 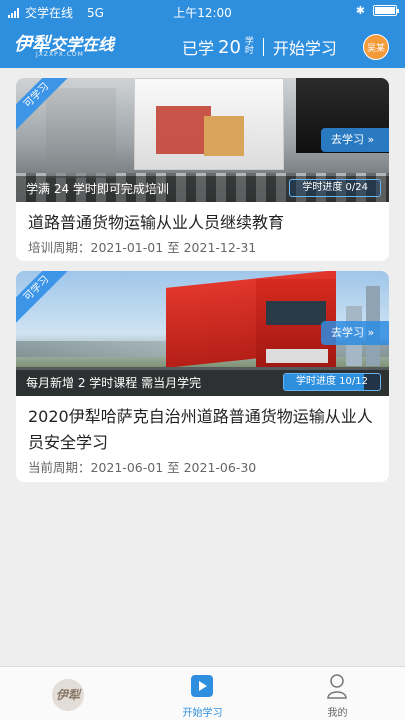 What do you see at coordinates (202, 686) in the screenshot?
I see `play-icon` at bounding box center [202, 686].